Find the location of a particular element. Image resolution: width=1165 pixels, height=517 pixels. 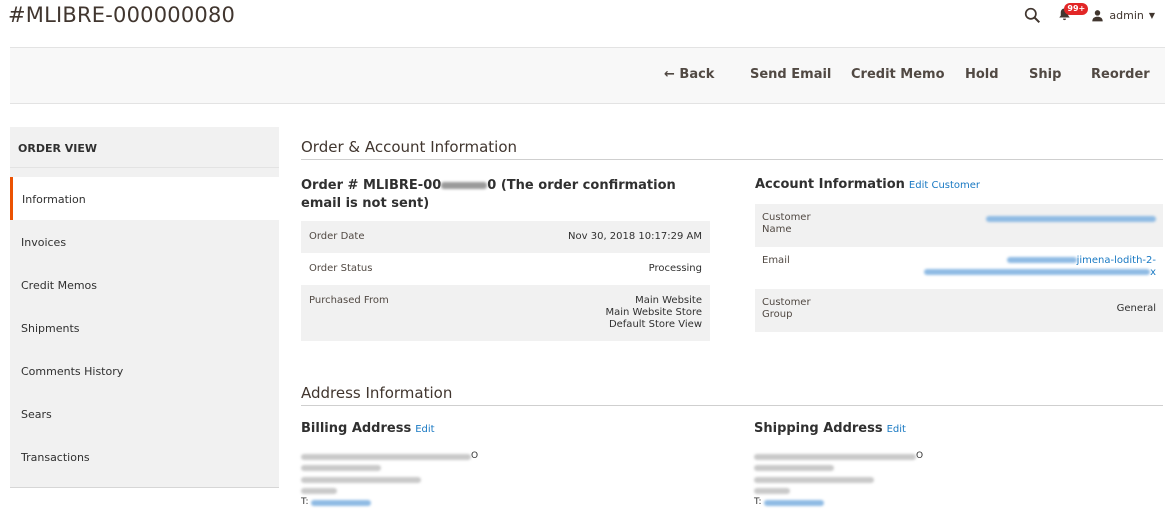

sidebar-heading: ORDER VIEW is located at coordinates (144, 147).